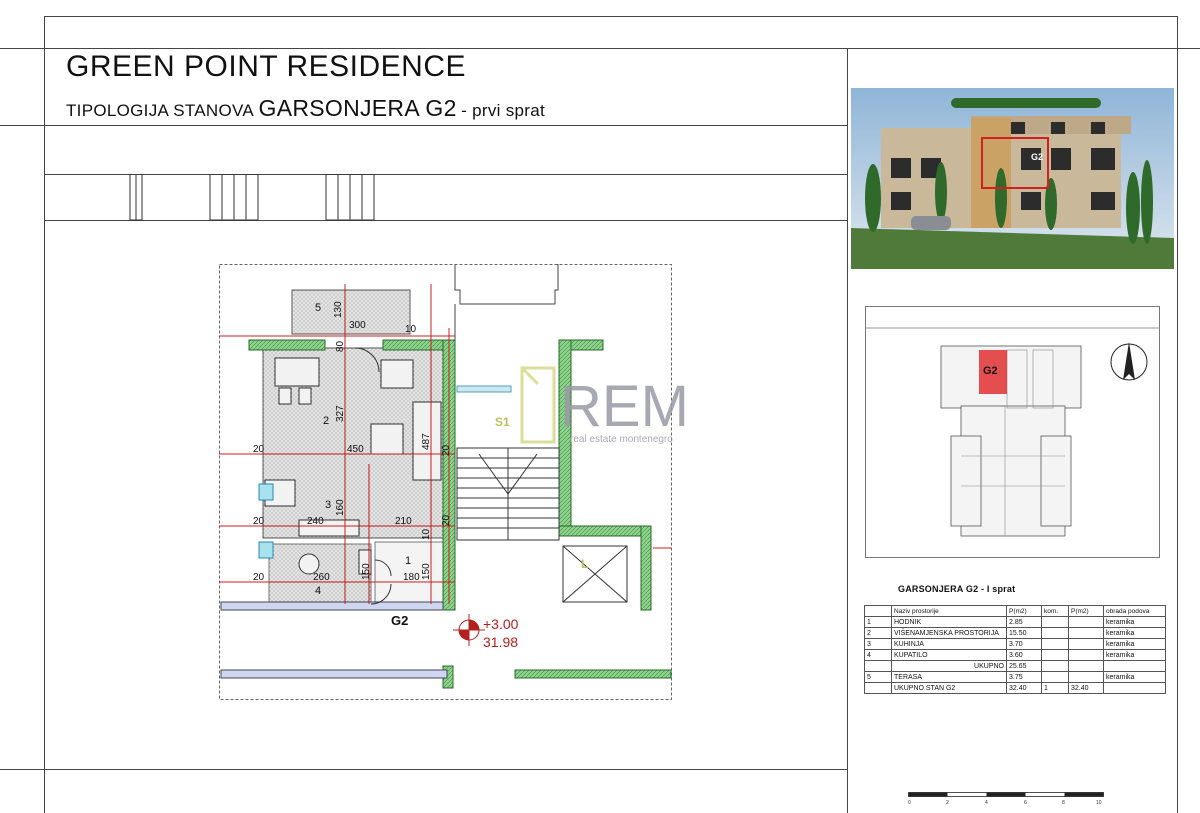 The height and width of the screenshot is (813, 1200). Describe the element at coordinates (1099, 803) in the screenshot. I see `scale-tick-10: 10` at that location.